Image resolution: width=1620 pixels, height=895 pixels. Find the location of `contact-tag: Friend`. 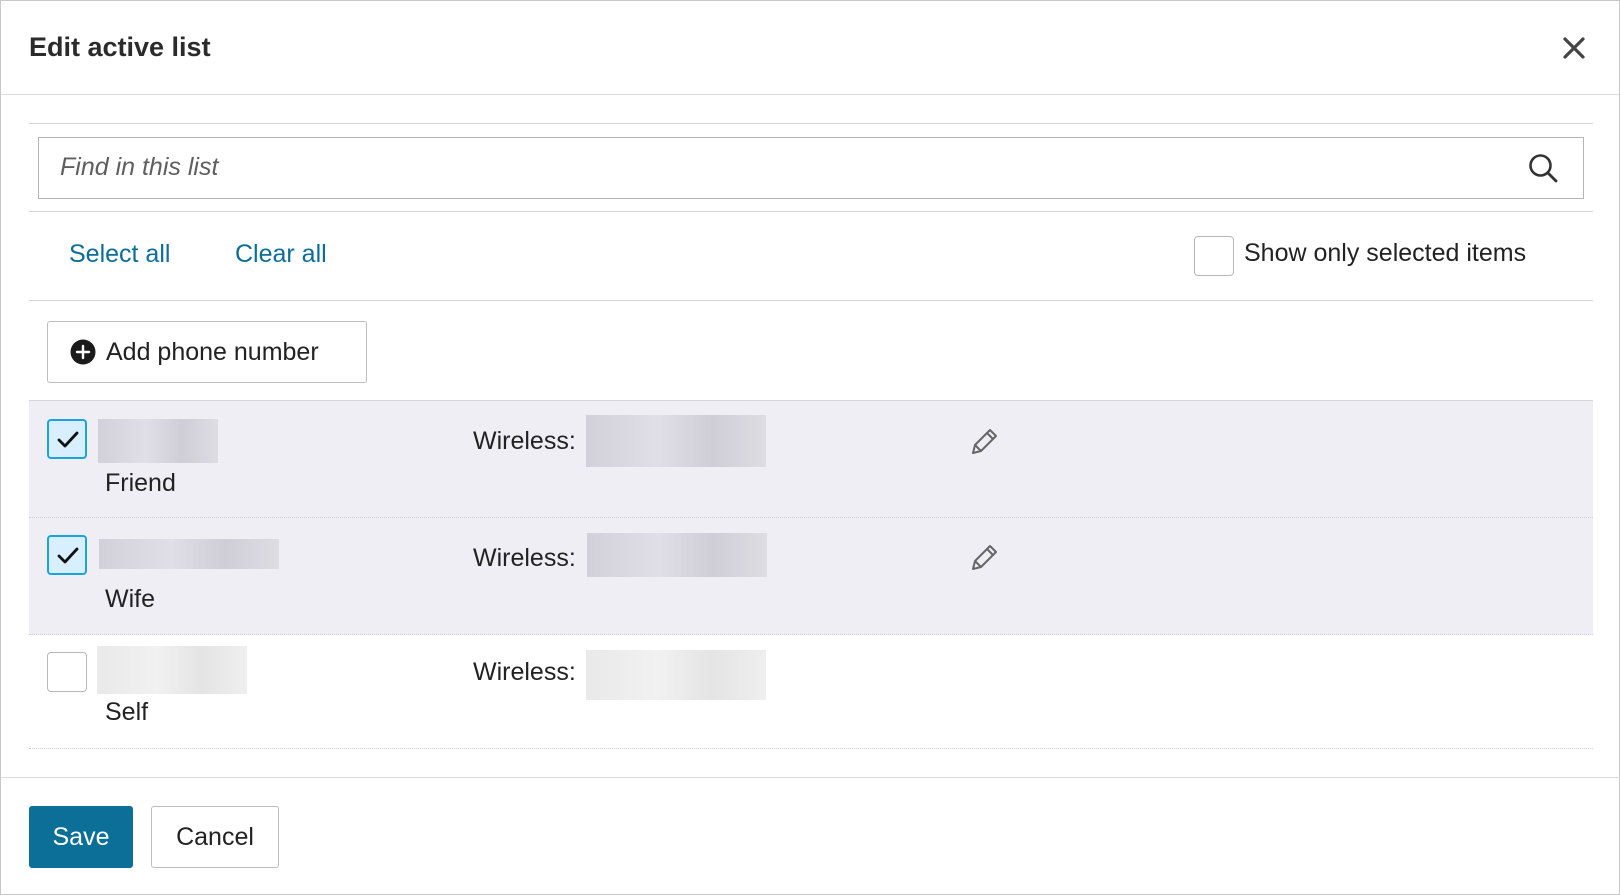

contact-tag: Friend is located at coordinates (140, 483).